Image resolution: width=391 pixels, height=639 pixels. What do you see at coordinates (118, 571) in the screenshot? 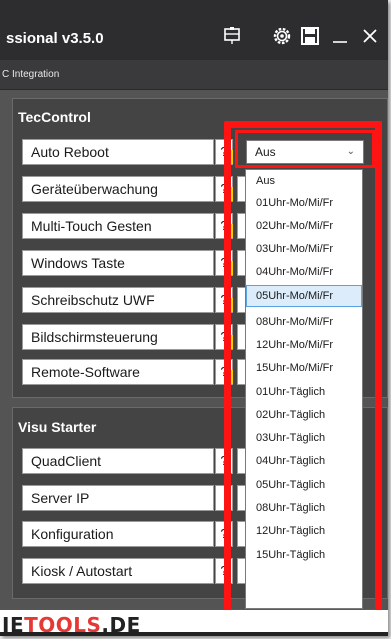
I see `kiosk-autostart-label: Kiosk / Autostart` at bounding box center [118, 571].